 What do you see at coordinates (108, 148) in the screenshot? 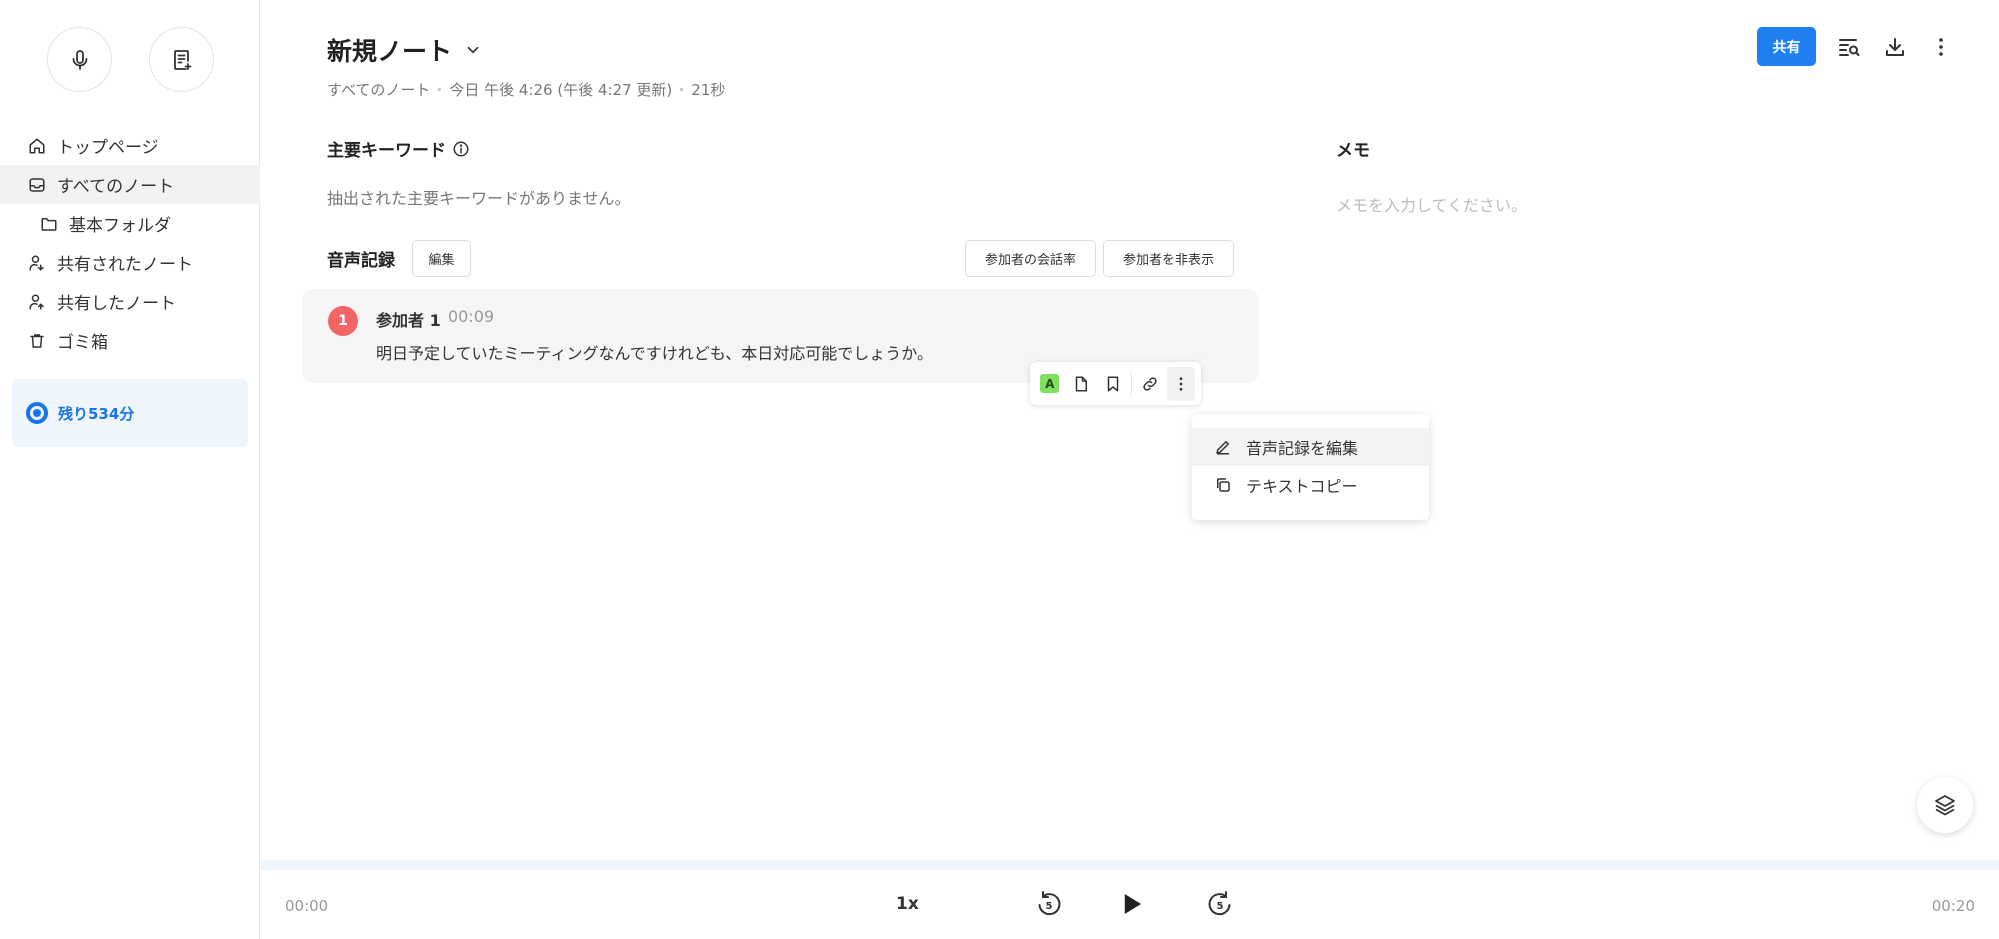
I see `sidebar-item-label: トップページ` at bounding box center [108, 148].